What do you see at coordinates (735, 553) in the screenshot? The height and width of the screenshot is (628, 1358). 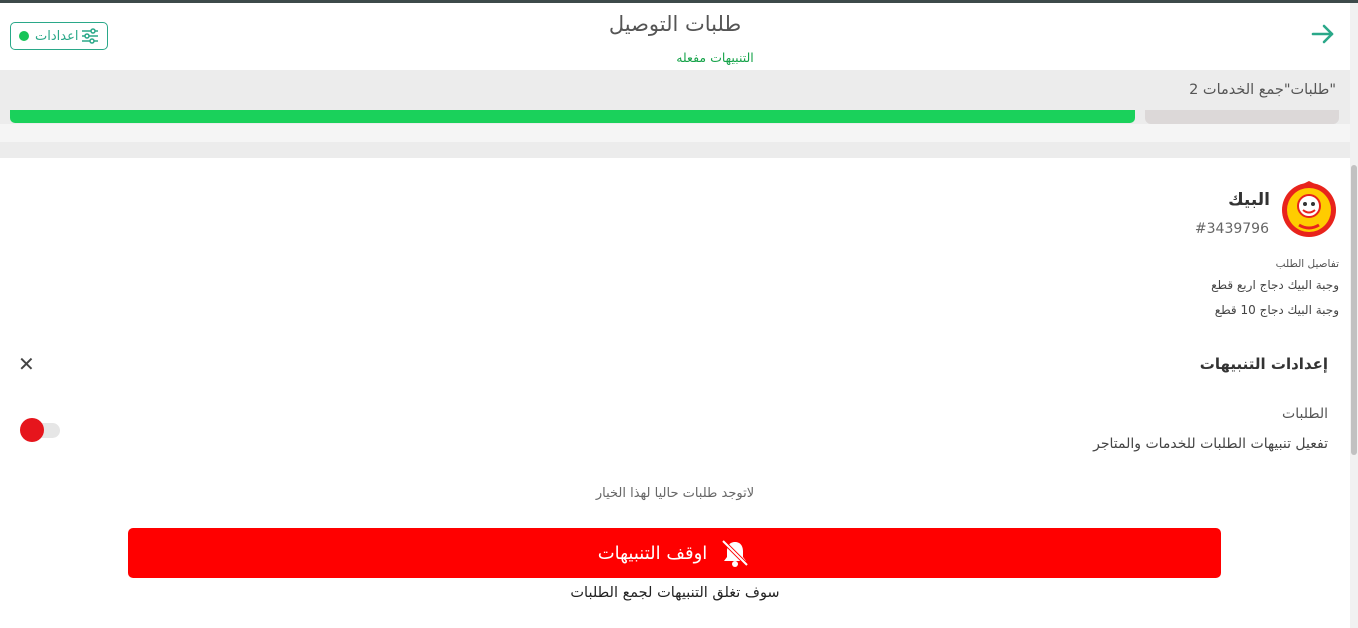 I see `bell-slash-icon` at bounding box center [735, 553].